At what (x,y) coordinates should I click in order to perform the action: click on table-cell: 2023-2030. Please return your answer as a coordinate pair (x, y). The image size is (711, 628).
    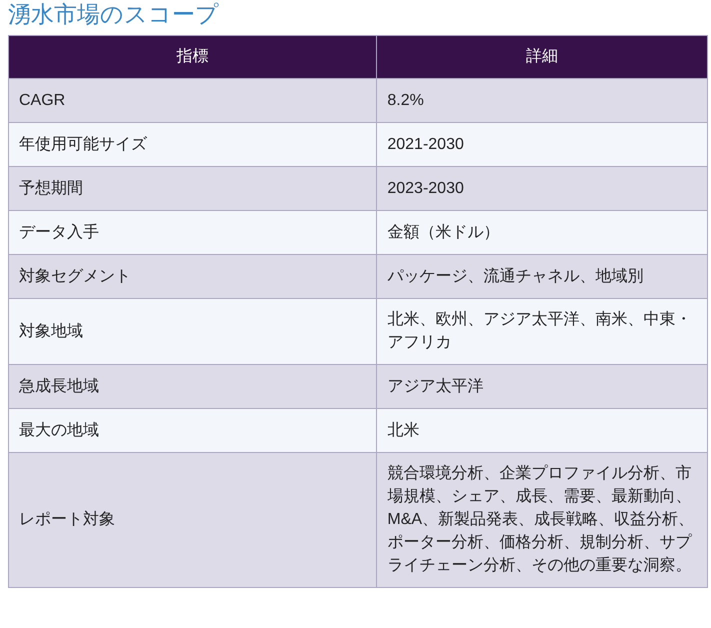
    Looking at the image, I should click on (542, 188).